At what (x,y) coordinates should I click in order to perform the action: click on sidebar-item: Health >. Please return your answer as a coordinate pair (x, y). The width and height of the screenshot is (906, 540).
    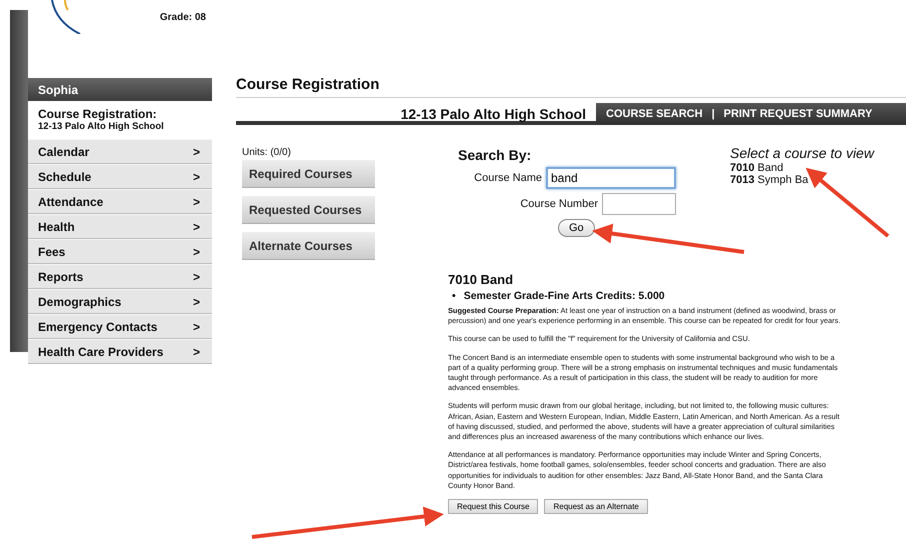
    Looking at the image, I should click on (120, 226).